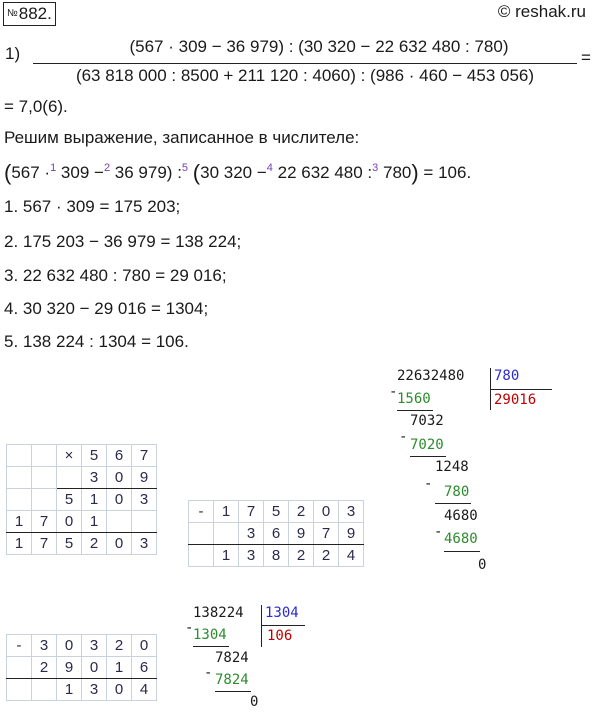 This screenshot has height=715, width=594. I want to click on subtrahend-4: 4680, so click(461, 539).